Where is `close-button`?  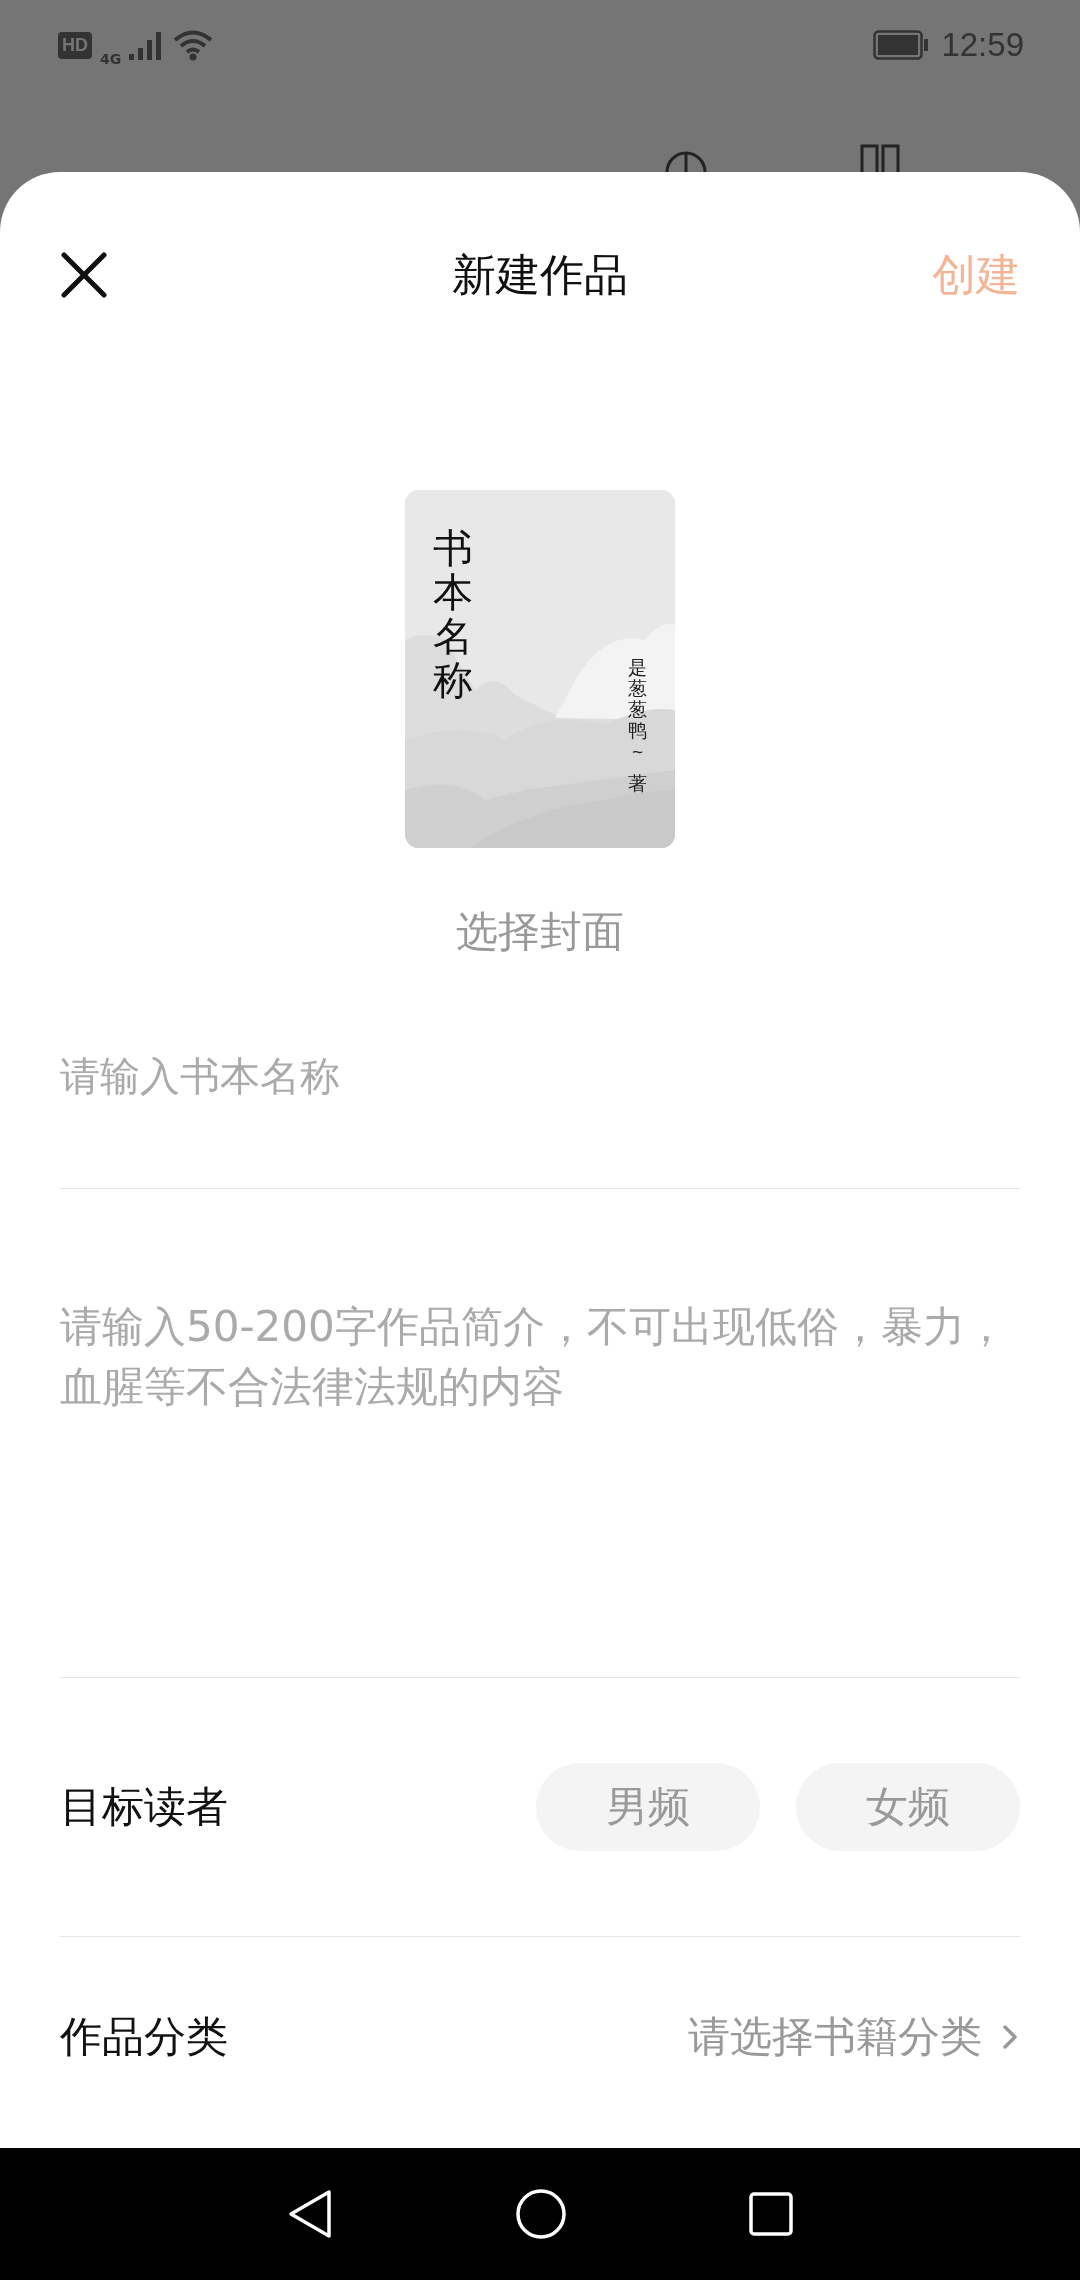 close-button is located at coordinates (84, 275).